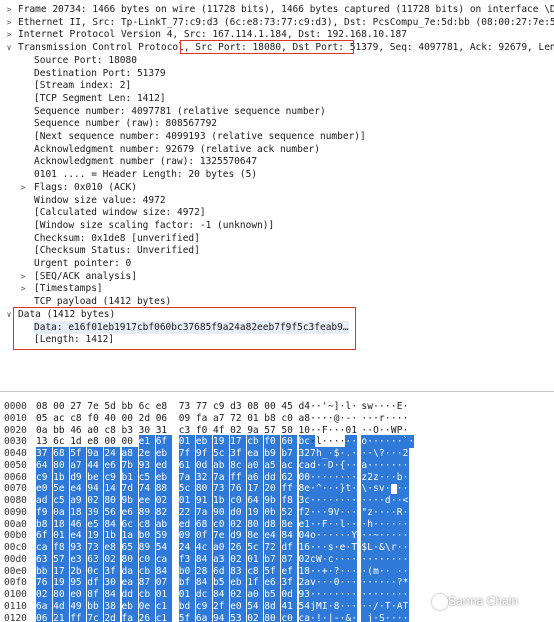  What do you see at coordinates (277, 174) in the screenshot?
I see `tree-row: 0101 .... = Header Length: 20 bytes (5)` at bounding box center [277, 174].